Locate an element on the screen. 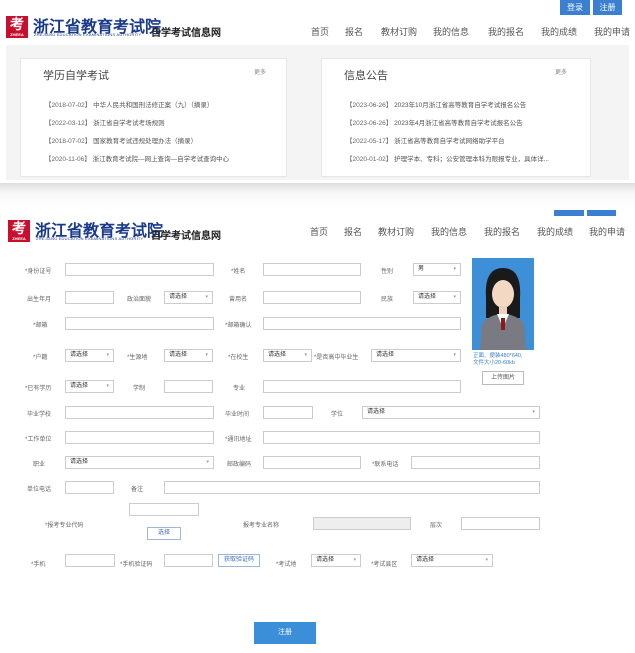 The image size is (635, 653). submit-register-button: 注册 is located at coordinates (285, 633).